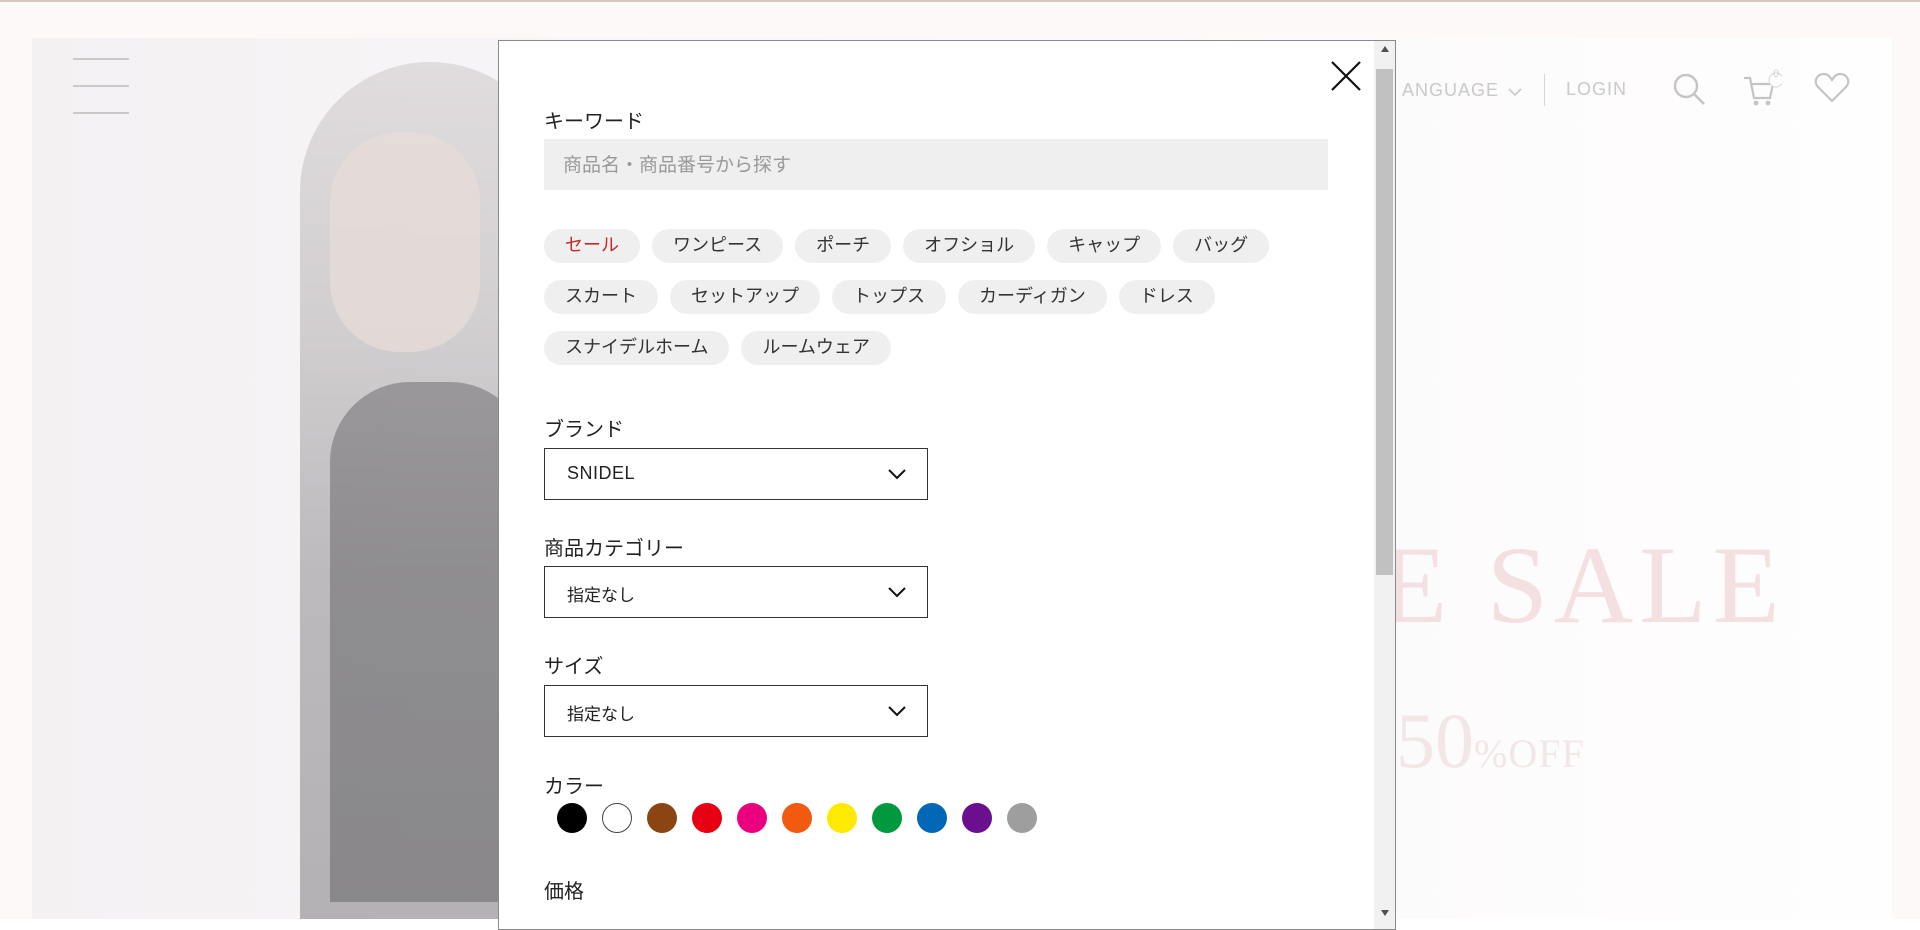  What do you see at coordinates (889, 297) in the screenshot?
I see `tag-tops: トップス` at bounding box center [889, 297].